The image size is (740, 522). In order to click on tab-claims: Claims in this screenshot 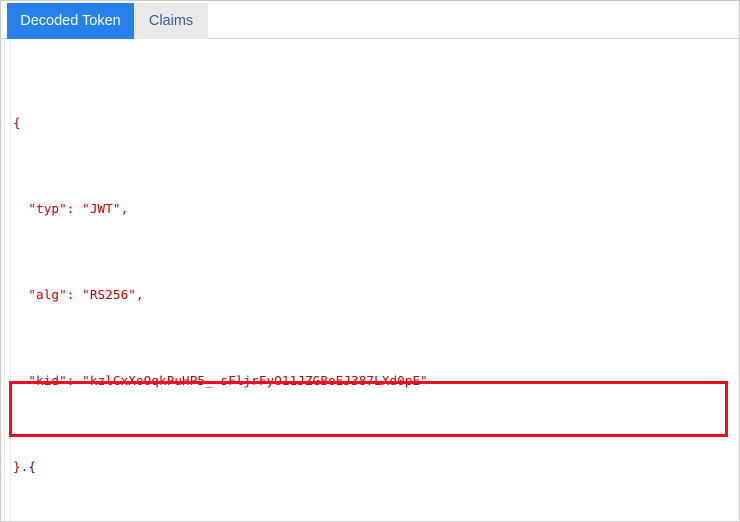, I will do `click(171, 21)`.